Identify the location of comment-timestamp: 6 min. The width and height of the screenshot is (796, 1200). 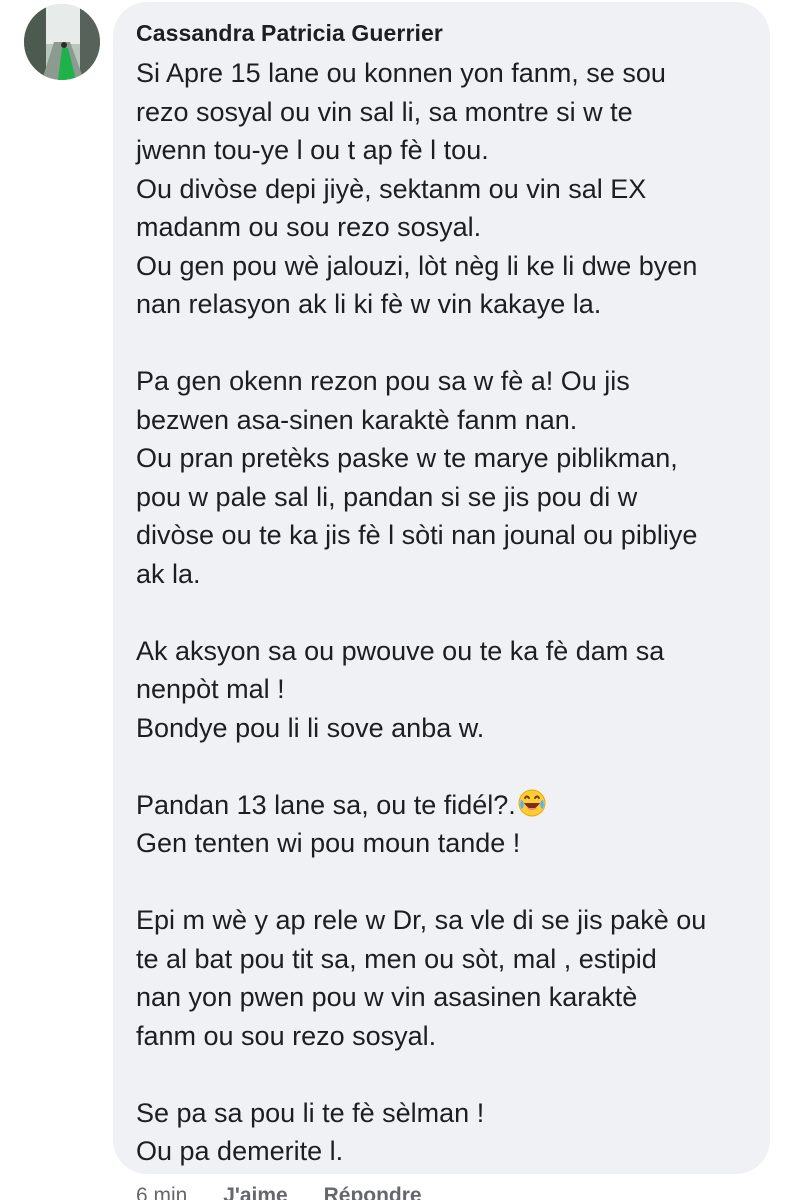
(161, 1192).